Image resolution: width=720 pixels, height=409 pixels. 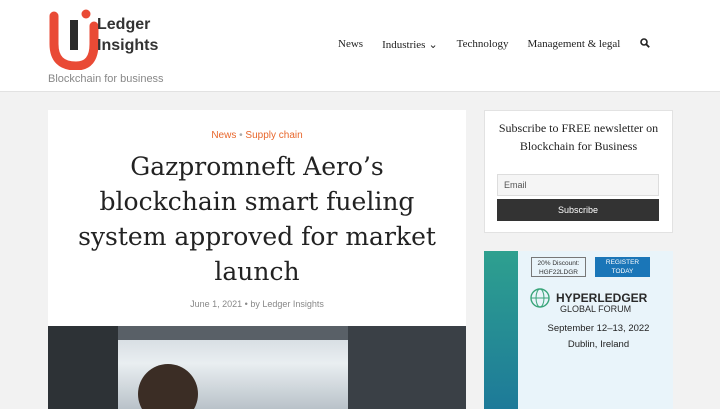 What do you see at coordinates (573, 44) in the screenshot?
I see `nav-management-legal: Management & legal` at bounding box center [573, 44].